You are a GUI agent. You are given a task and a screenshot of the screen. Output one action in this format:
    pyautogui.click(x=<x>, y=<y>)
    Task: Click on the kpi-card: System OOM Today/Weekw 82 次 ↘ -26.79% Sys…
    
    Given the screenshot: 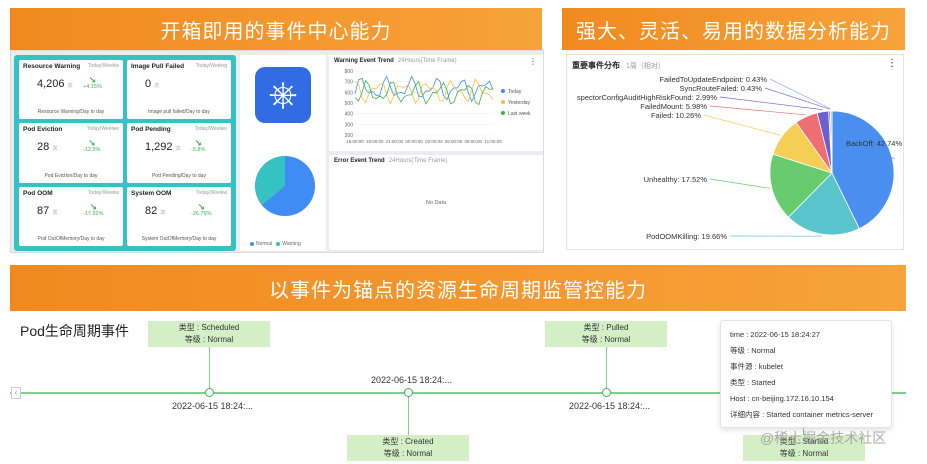 What is the action you would take?
    pyautogui.click(x=179, y=216)
    